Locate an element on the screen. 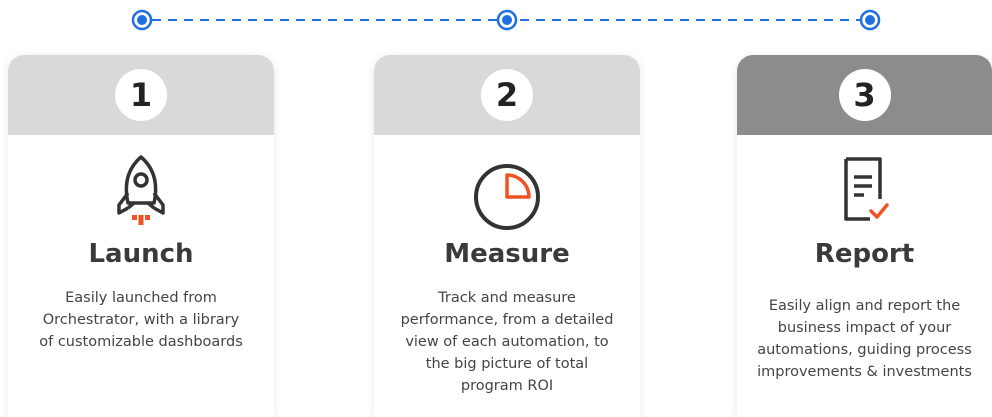 The width and height of the screenshot is (992, 417). card-header: 3 is located at coordinates (864, 95).